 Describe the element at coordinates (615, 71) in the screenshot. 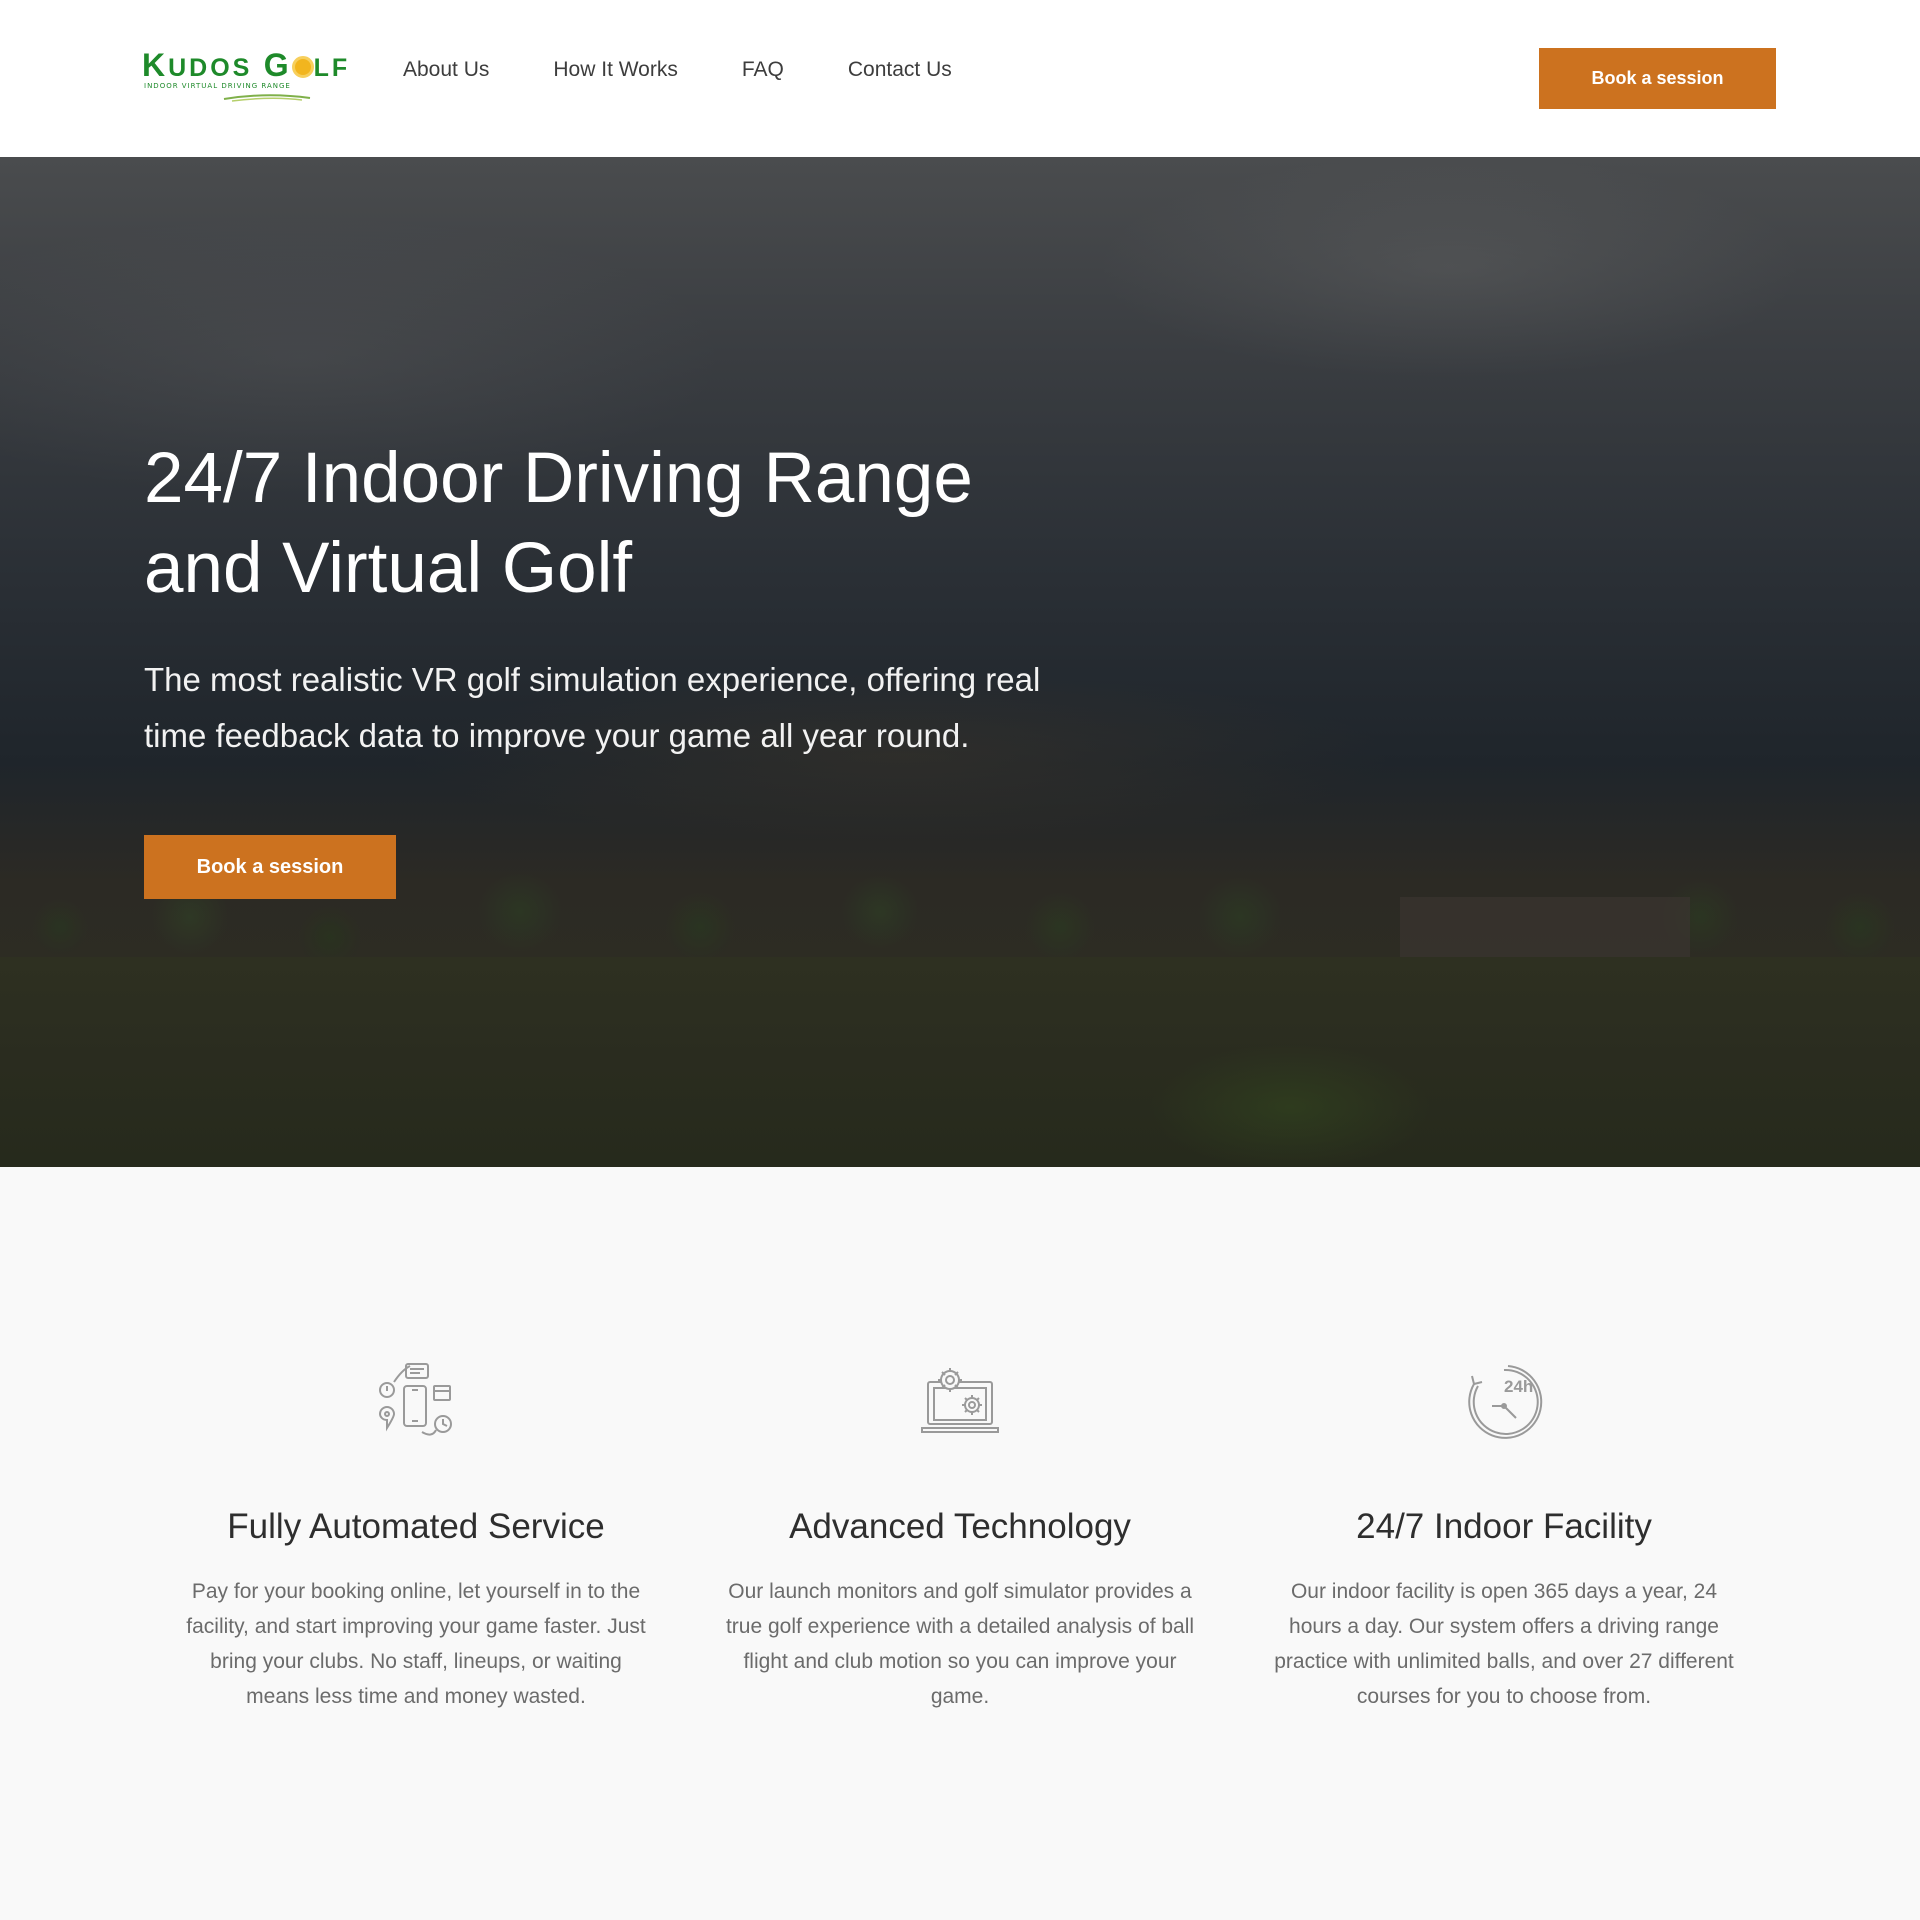

I see `nav-how-it-works: How It Works` at that location.